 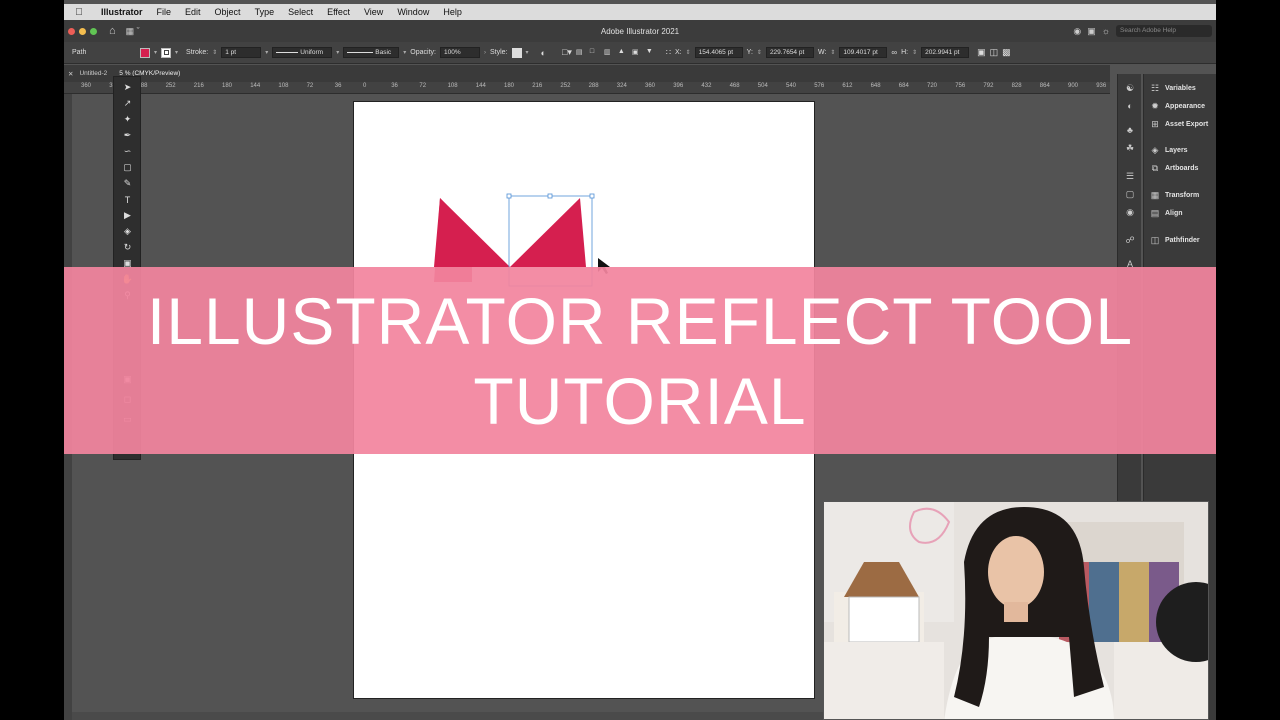 What do you see at coordinates (1091, 31) in the screenshot?
I see `arrange-documents-icon: ▣` at bounding box center [1091, 31].